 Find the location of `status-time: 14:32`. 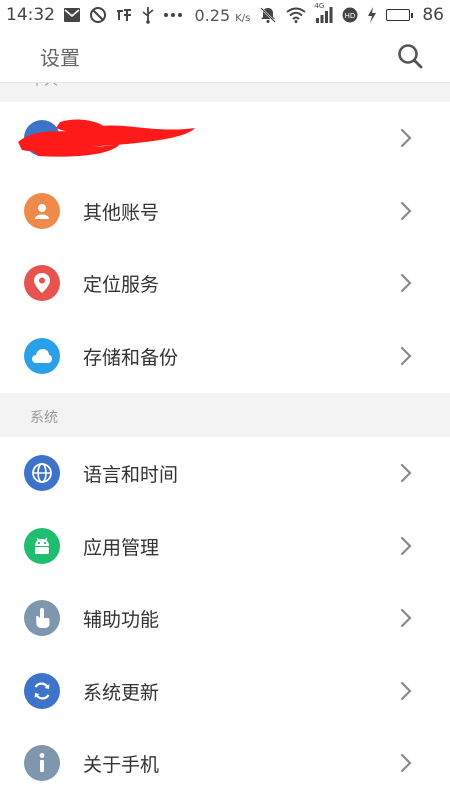

status-time: 14:32 is located at coordinates (30, 15).